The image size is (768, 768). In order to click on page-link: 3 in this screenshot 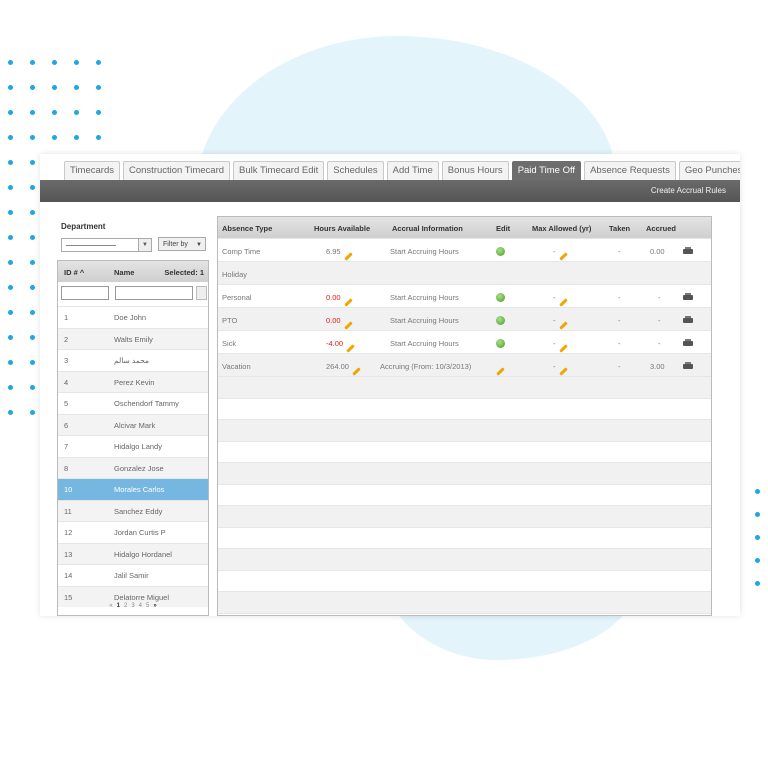, I will do `click(132, 606)`.